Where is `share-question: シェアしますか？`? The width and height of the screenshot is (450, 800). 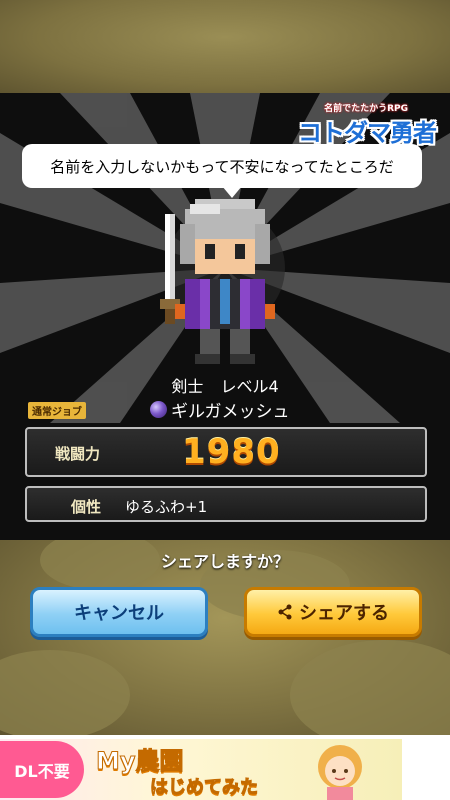
share-question: シェアしますか？ is located at coordinates (224, 561).